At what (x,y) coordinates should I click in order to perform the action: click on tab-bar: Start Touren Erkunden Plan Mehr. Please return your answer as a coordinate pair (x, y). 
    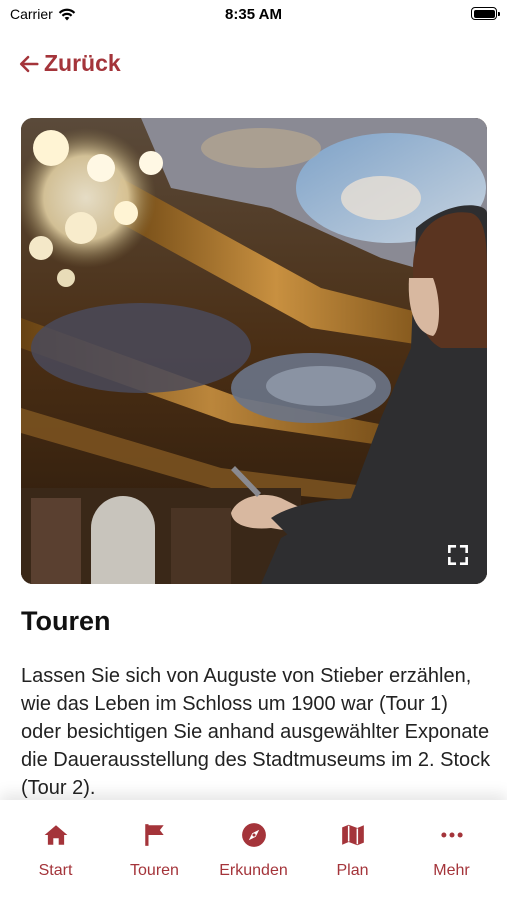
    Looking at the image, I should click on (253, 850).